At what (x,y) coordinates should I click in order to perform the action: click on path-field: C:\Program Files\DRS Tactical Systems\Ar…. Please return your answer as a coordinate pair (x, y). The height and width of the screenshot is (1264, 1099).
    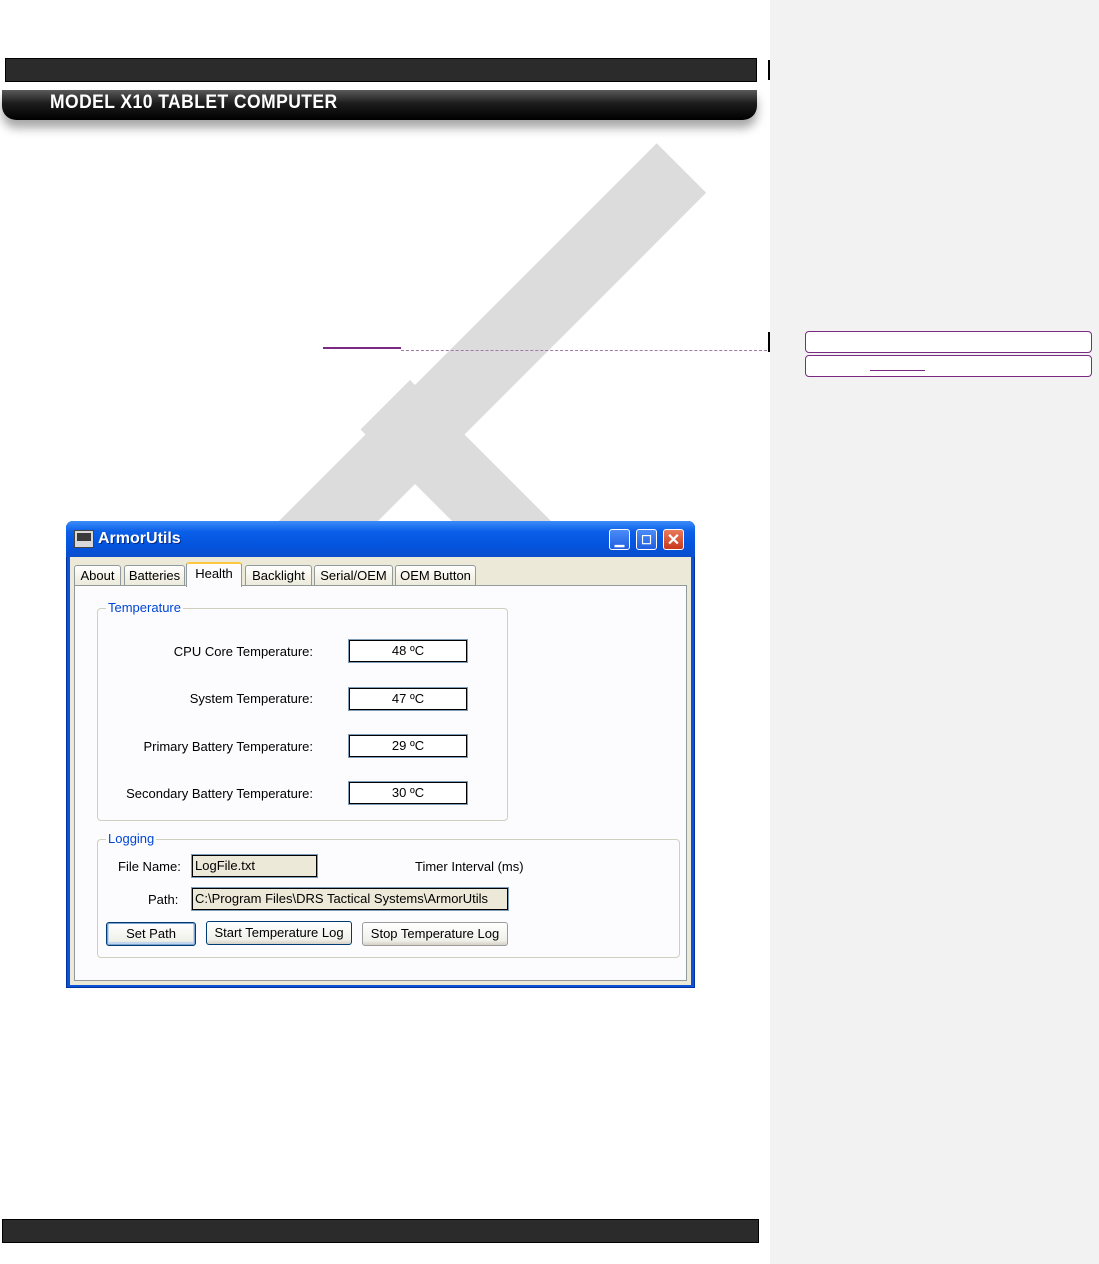
    Looking at the image, I should click on (350, 899).